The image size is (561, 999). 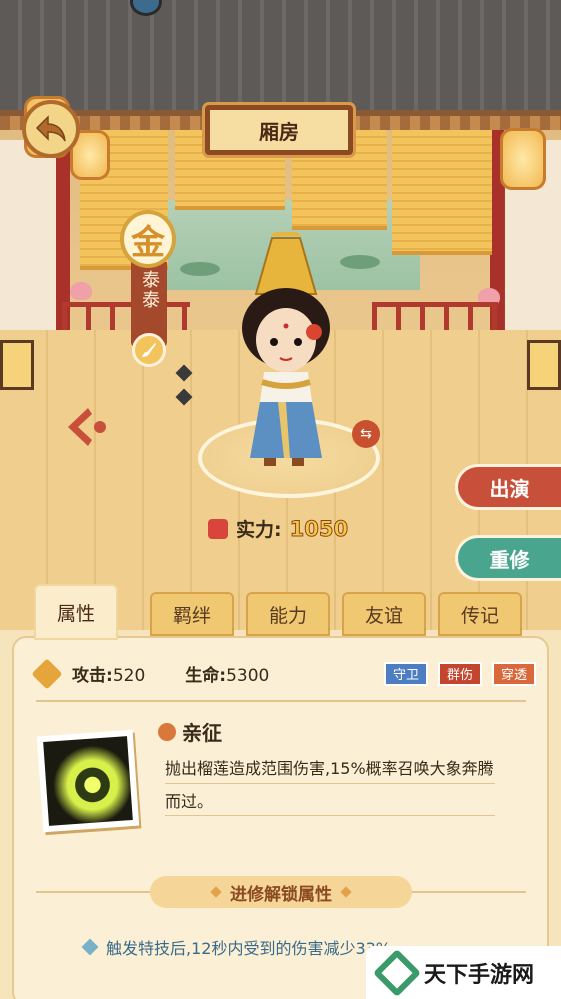 I want to click on power-value: 1050, so click(x=319, y=528).